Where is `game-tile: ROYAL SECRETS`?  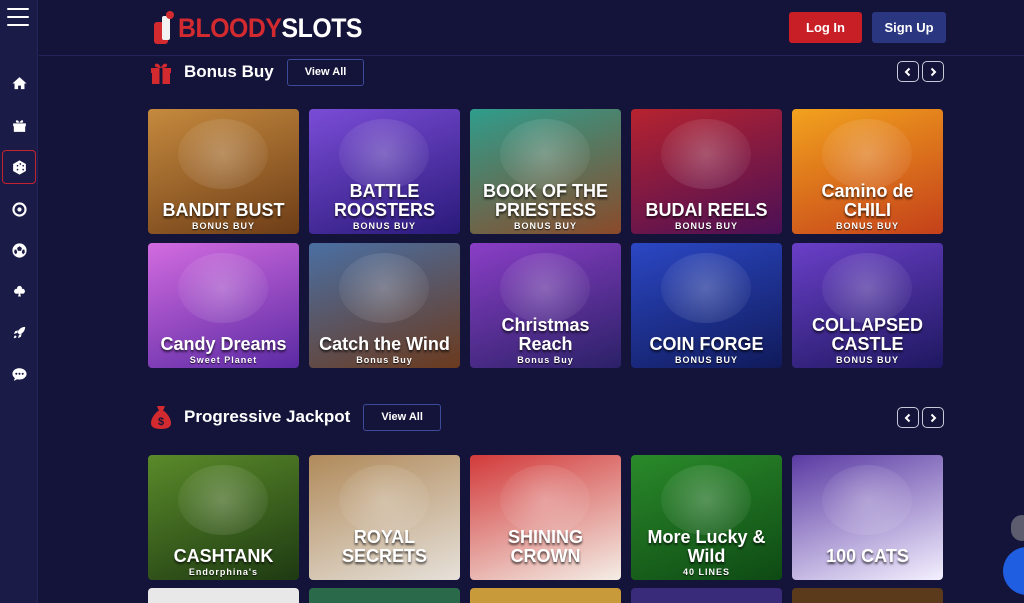 game-tile: ROYAL SECRETS is located at coordinates (384, 517).